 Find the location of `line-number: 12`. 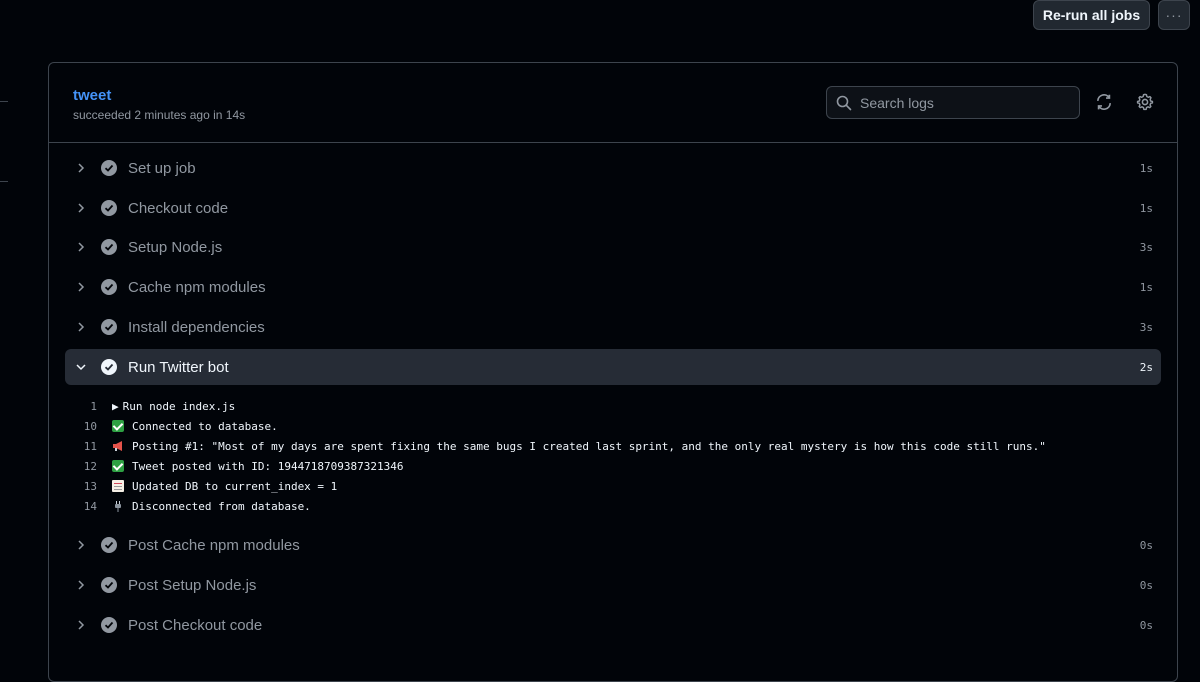

line-number: 12 is located at coordinates (81, 466).